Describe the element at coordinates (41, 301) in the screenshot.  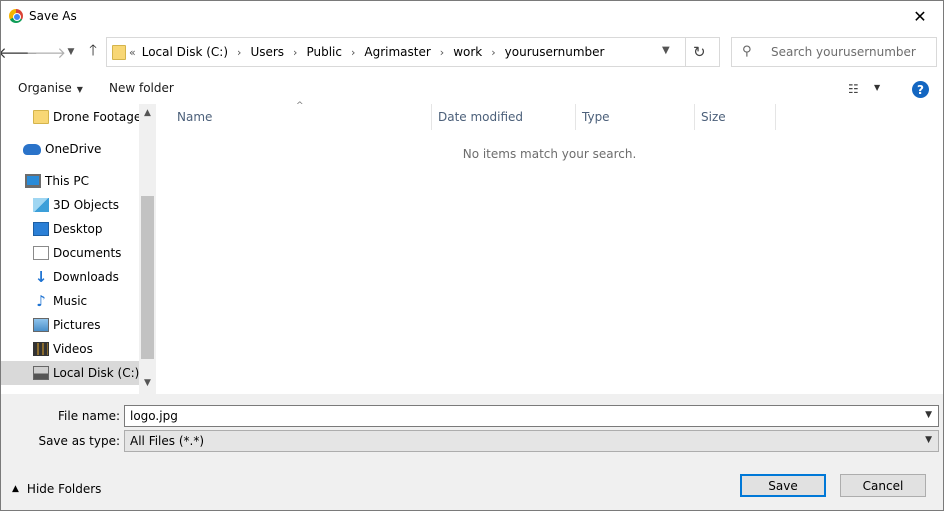
I see `music-icon: ♪` at that location.